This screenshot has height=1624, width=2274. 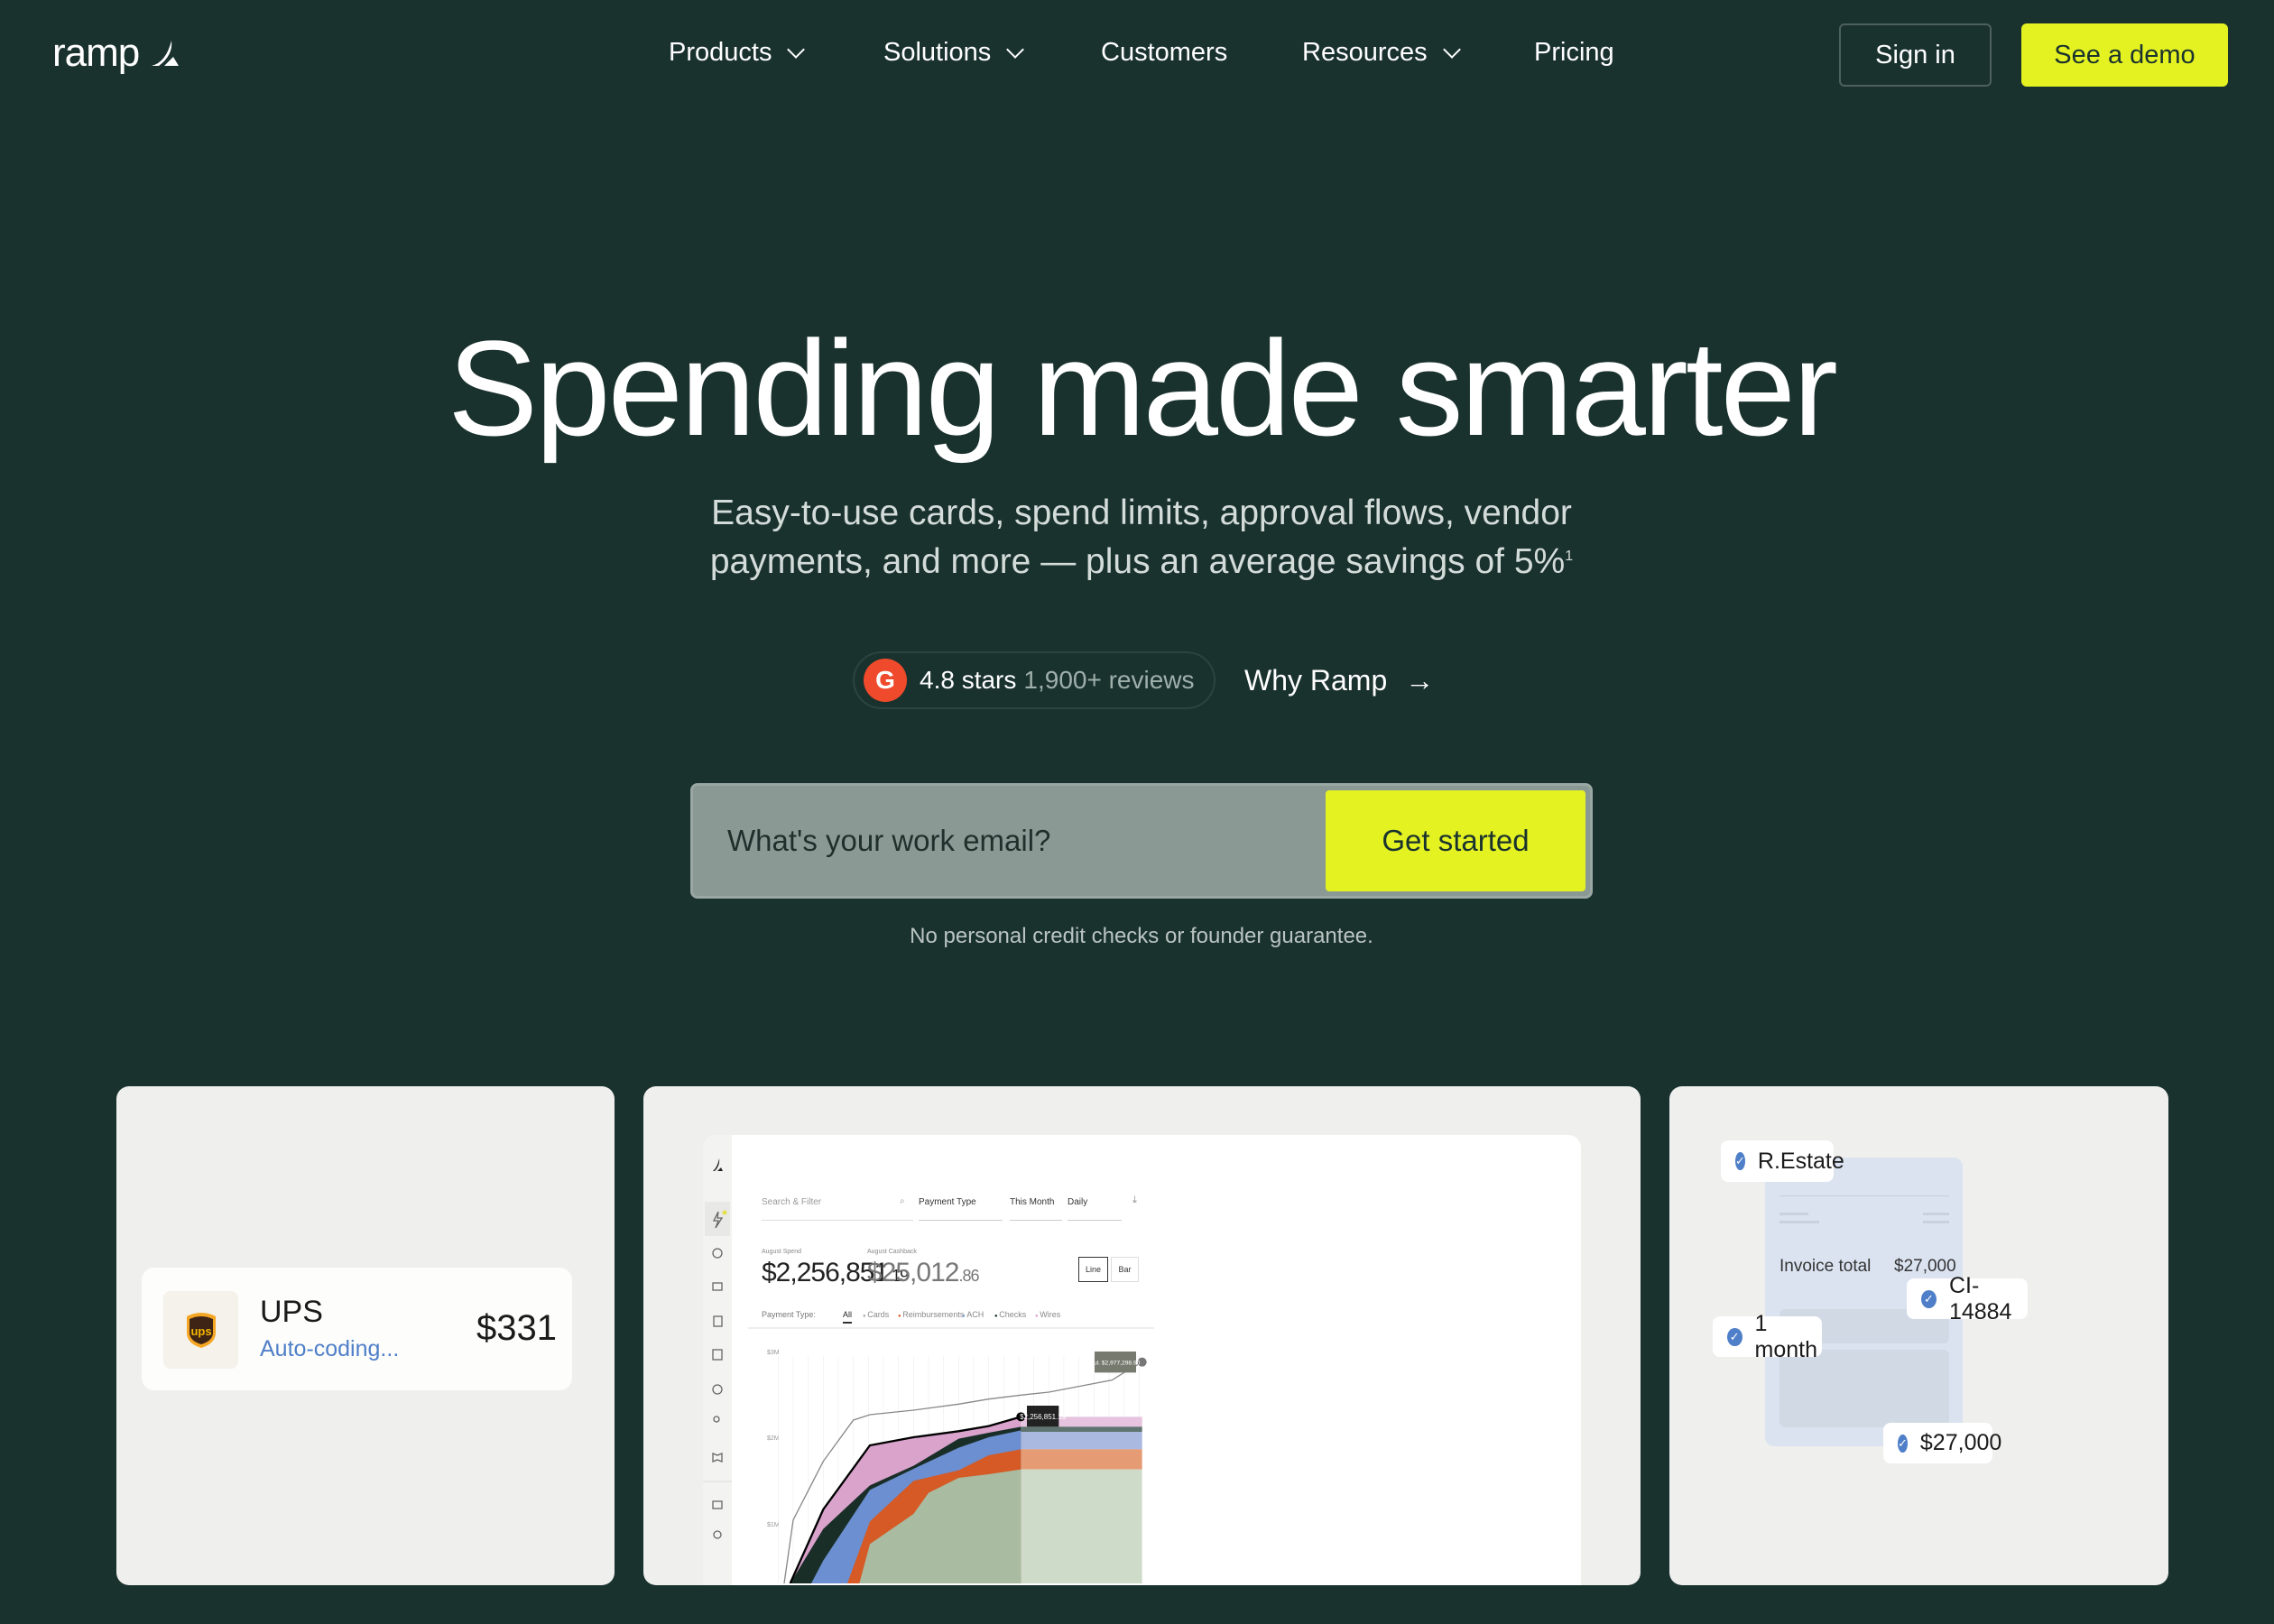 I want to click on transaction-amount: $331, so click(x=516, y=1328).